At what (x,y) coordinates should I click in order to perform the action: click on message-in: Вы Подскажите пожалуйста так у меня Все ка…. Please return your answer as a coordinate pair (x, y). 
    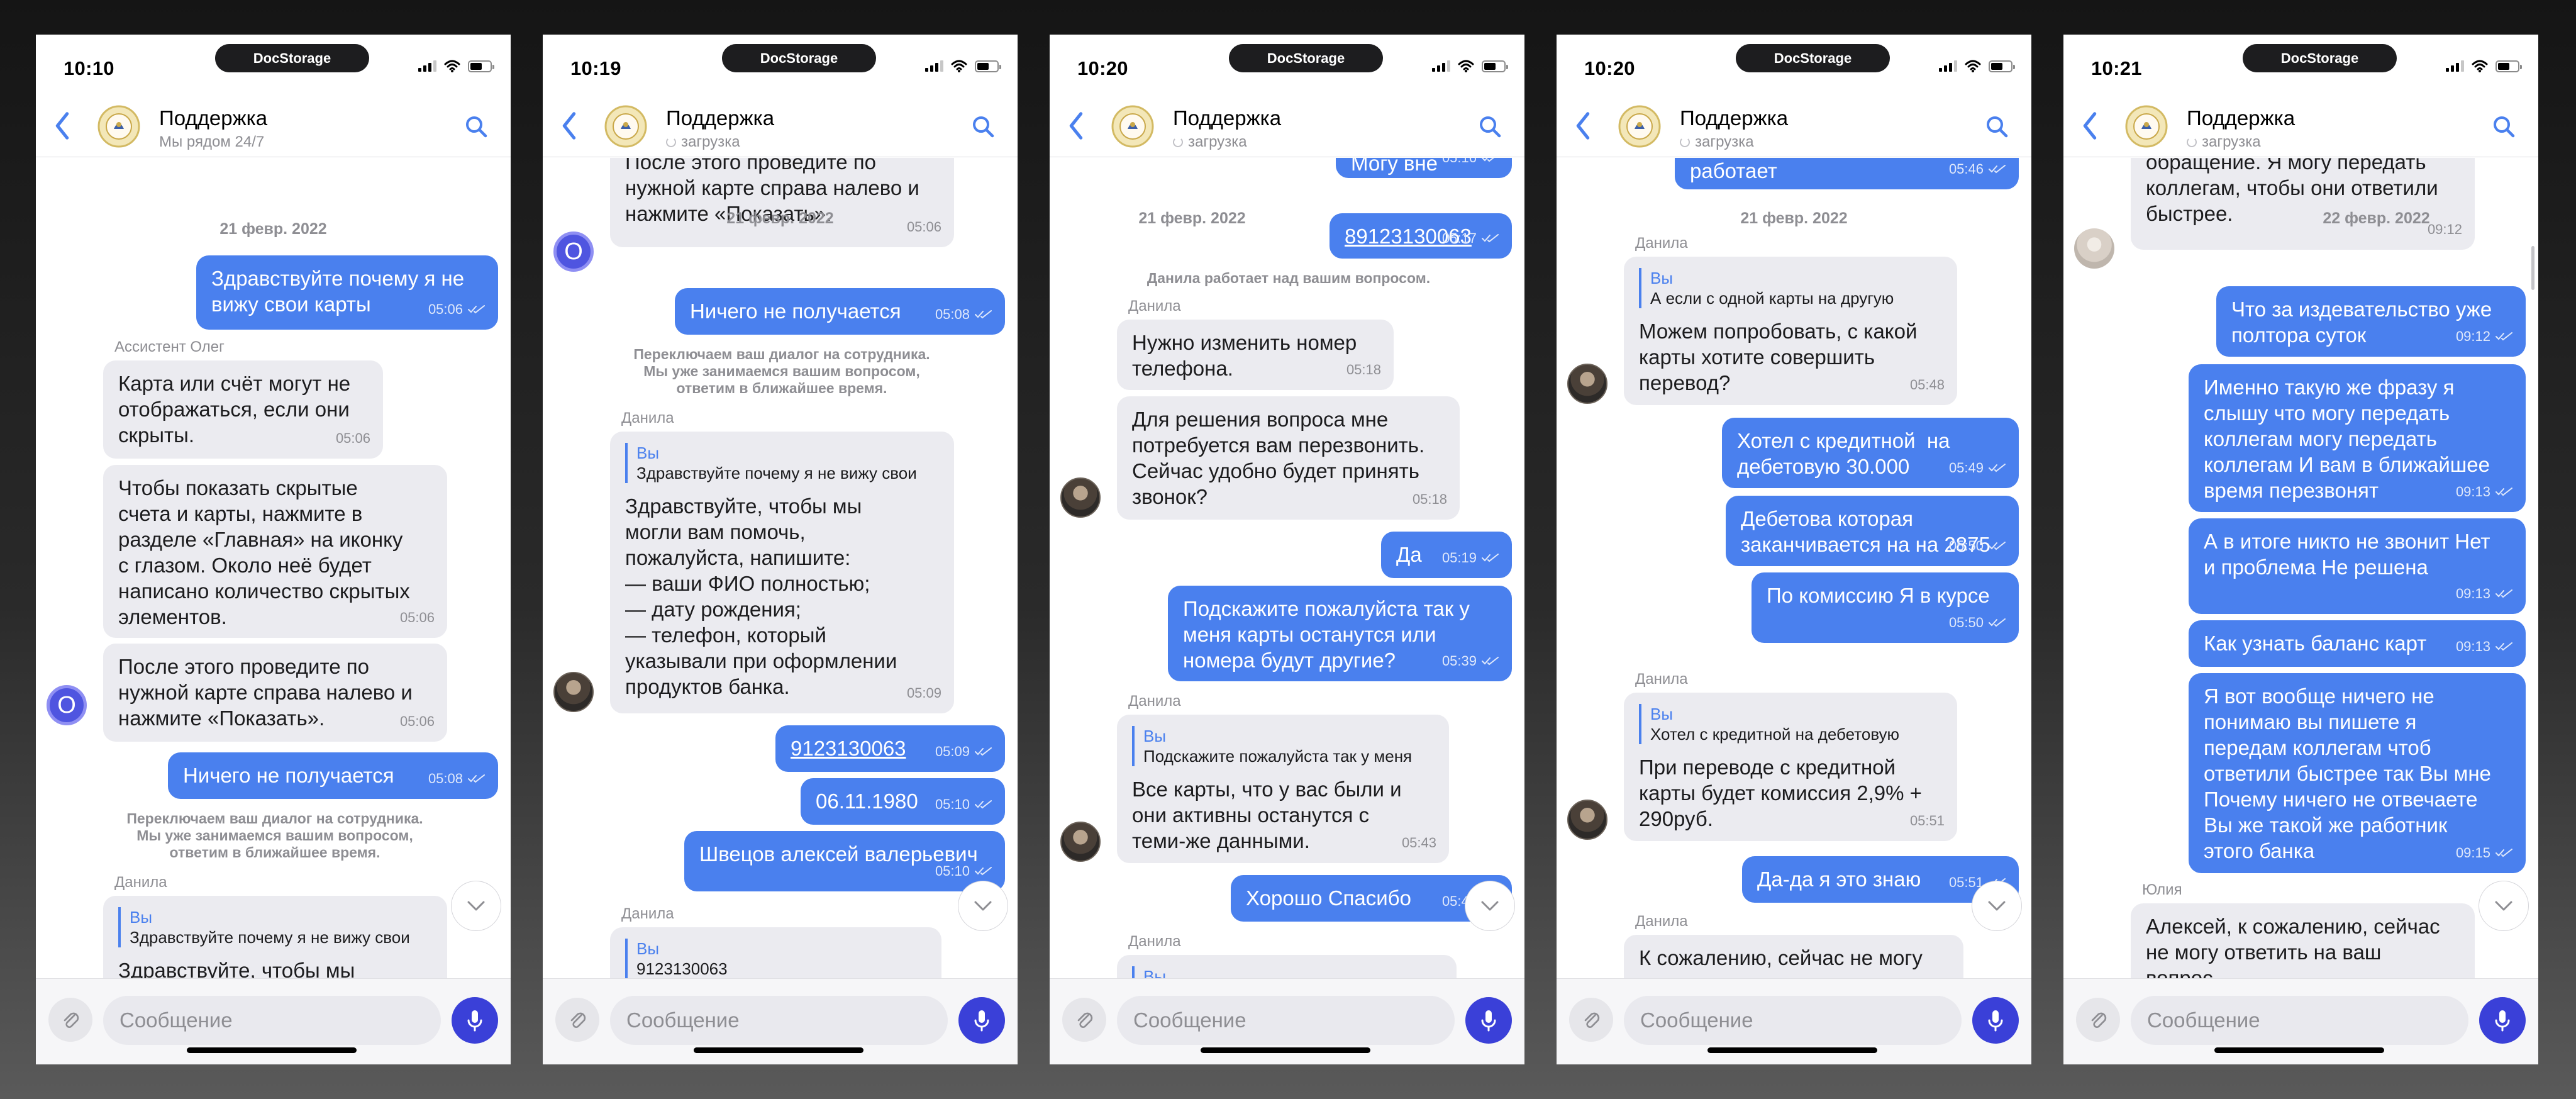
    Looking at the image, I should click on (1283, 789).